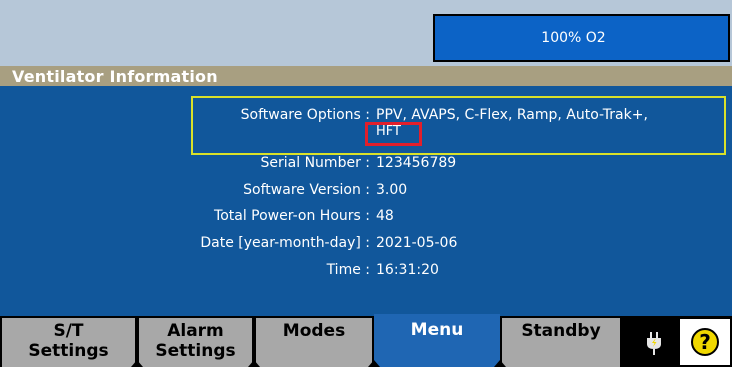 The image size is (732, 367). I want to click on software-options-highlight, so click(458, 125).